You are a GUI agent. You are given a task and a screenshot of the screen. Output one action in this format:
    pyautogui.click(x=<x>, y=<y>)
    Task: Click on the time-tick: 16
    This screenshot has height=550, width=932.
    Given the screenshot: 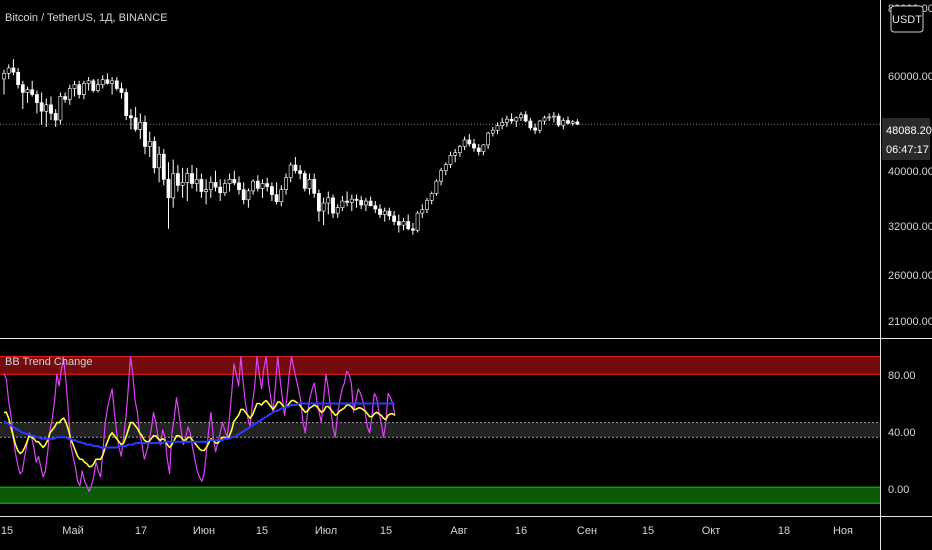 What is the action you would take?
    pyautogui.click(x=521, y=531)
    